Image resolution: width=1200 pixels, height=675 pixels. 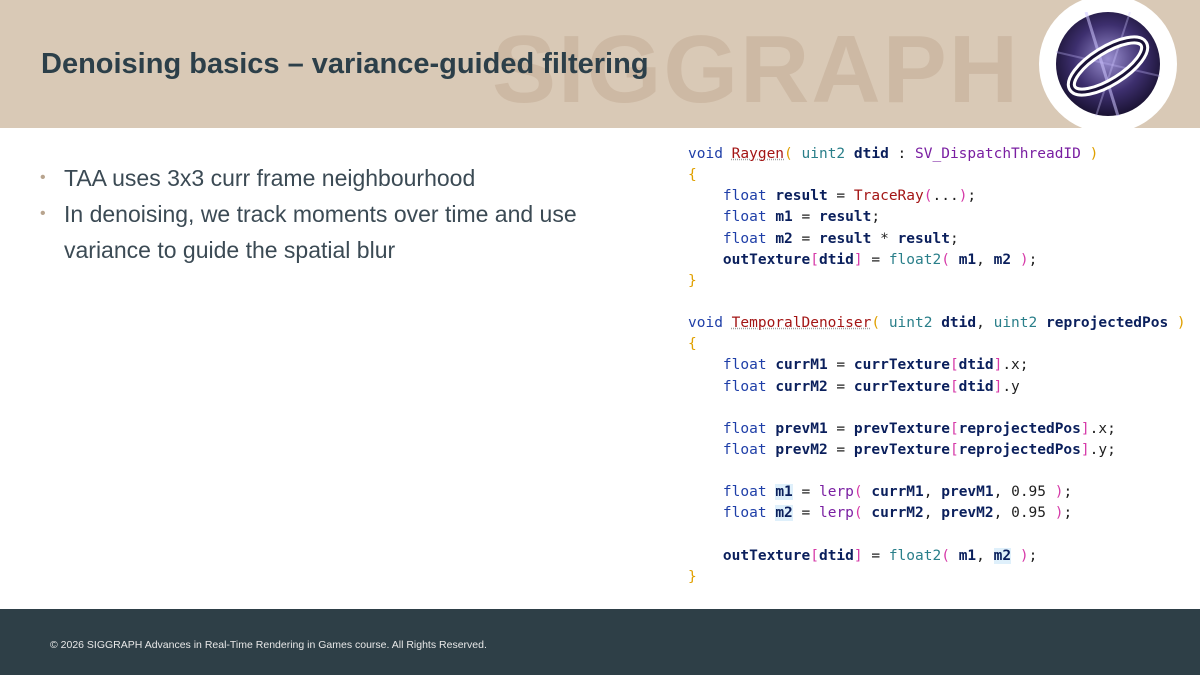 What do you see at coordinates (915, 259) in the screenshot?
I see `code-token: float2` at bounding box center [915, 259].